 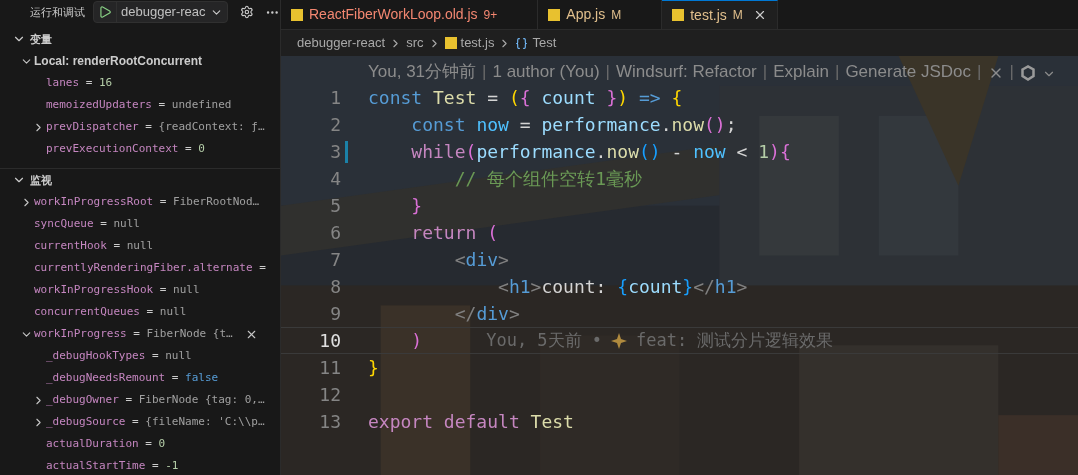 What do you see at coordinates (160, 12) in the screenshot?
I see `debug-config-select: debugger-reac` at bounding box center [160, 12].